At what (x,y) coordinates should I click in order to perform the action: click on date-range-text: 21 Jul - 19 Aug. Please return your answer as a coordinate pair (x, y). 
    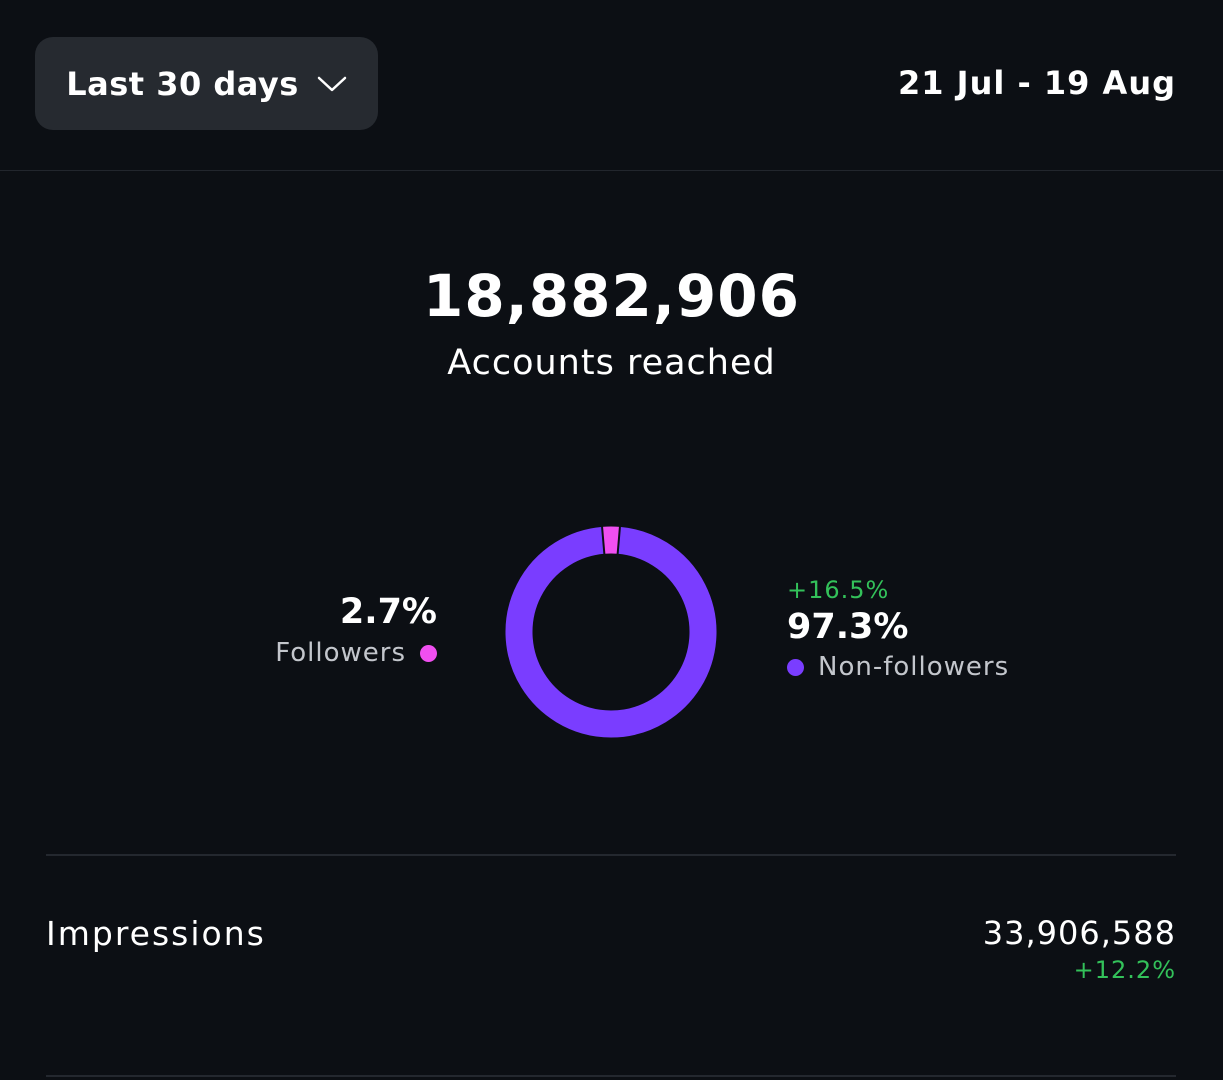
    Looking at the image, I should click on (1036, 83).